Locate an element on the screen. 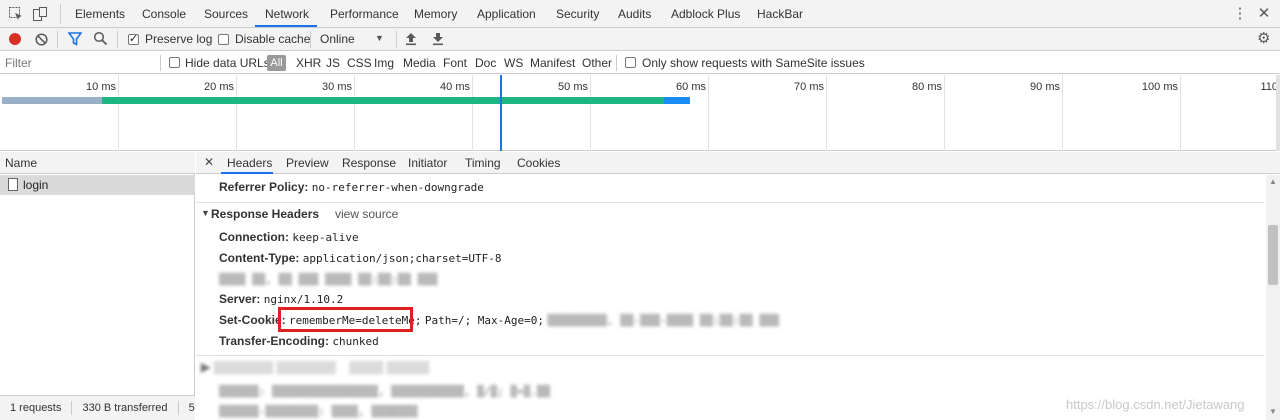 This screenshot has width=1280, height=420. response-headers-title: Response Headers is located at coordinates (265, 214).